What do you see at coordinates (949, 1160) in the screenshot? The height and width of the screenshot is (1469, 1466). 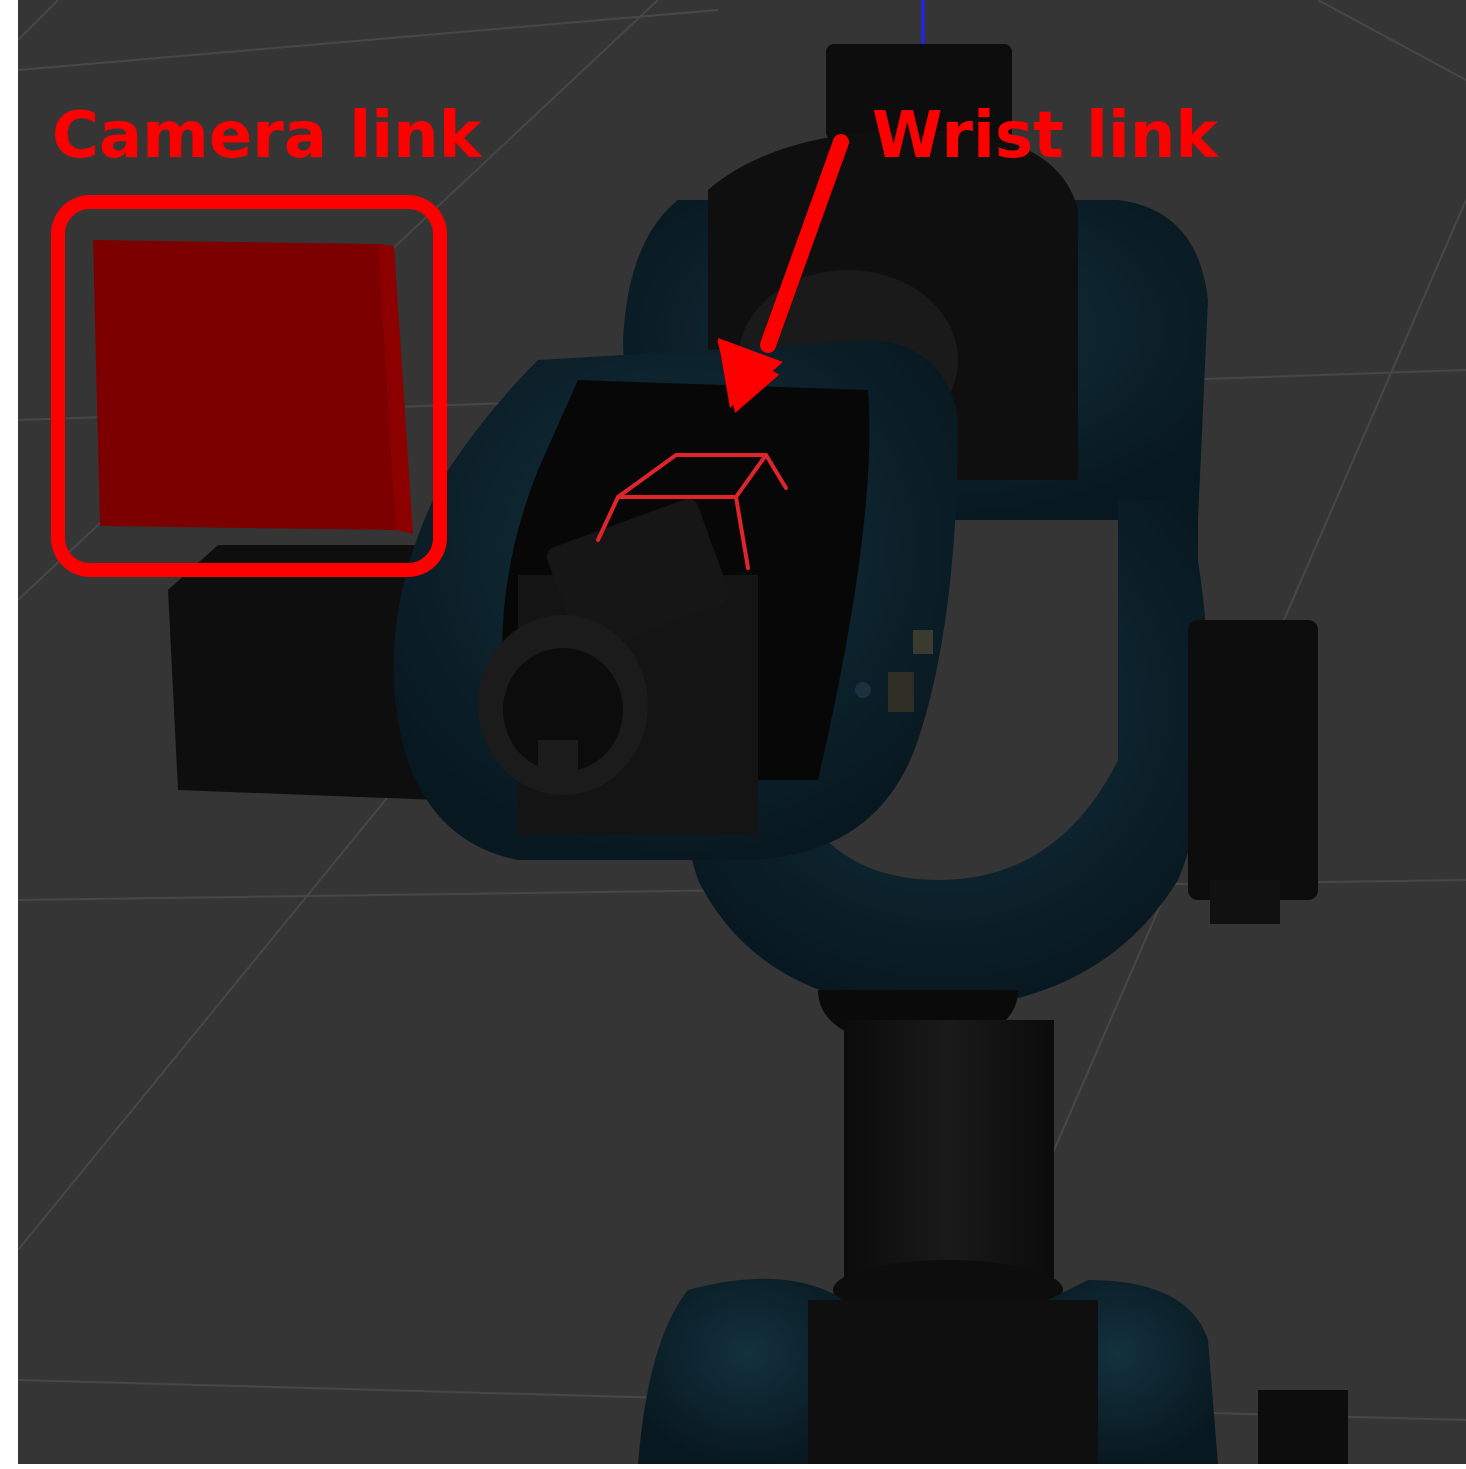 I see `forearm-pole` at bounding box center [949, 1160].